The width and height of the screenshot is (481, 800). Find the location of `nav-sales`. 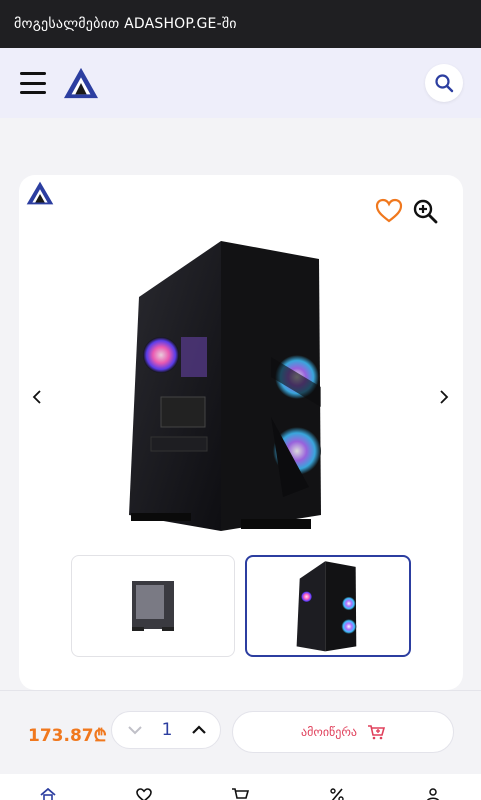

nav-sales is located at coordinates (337, 794).